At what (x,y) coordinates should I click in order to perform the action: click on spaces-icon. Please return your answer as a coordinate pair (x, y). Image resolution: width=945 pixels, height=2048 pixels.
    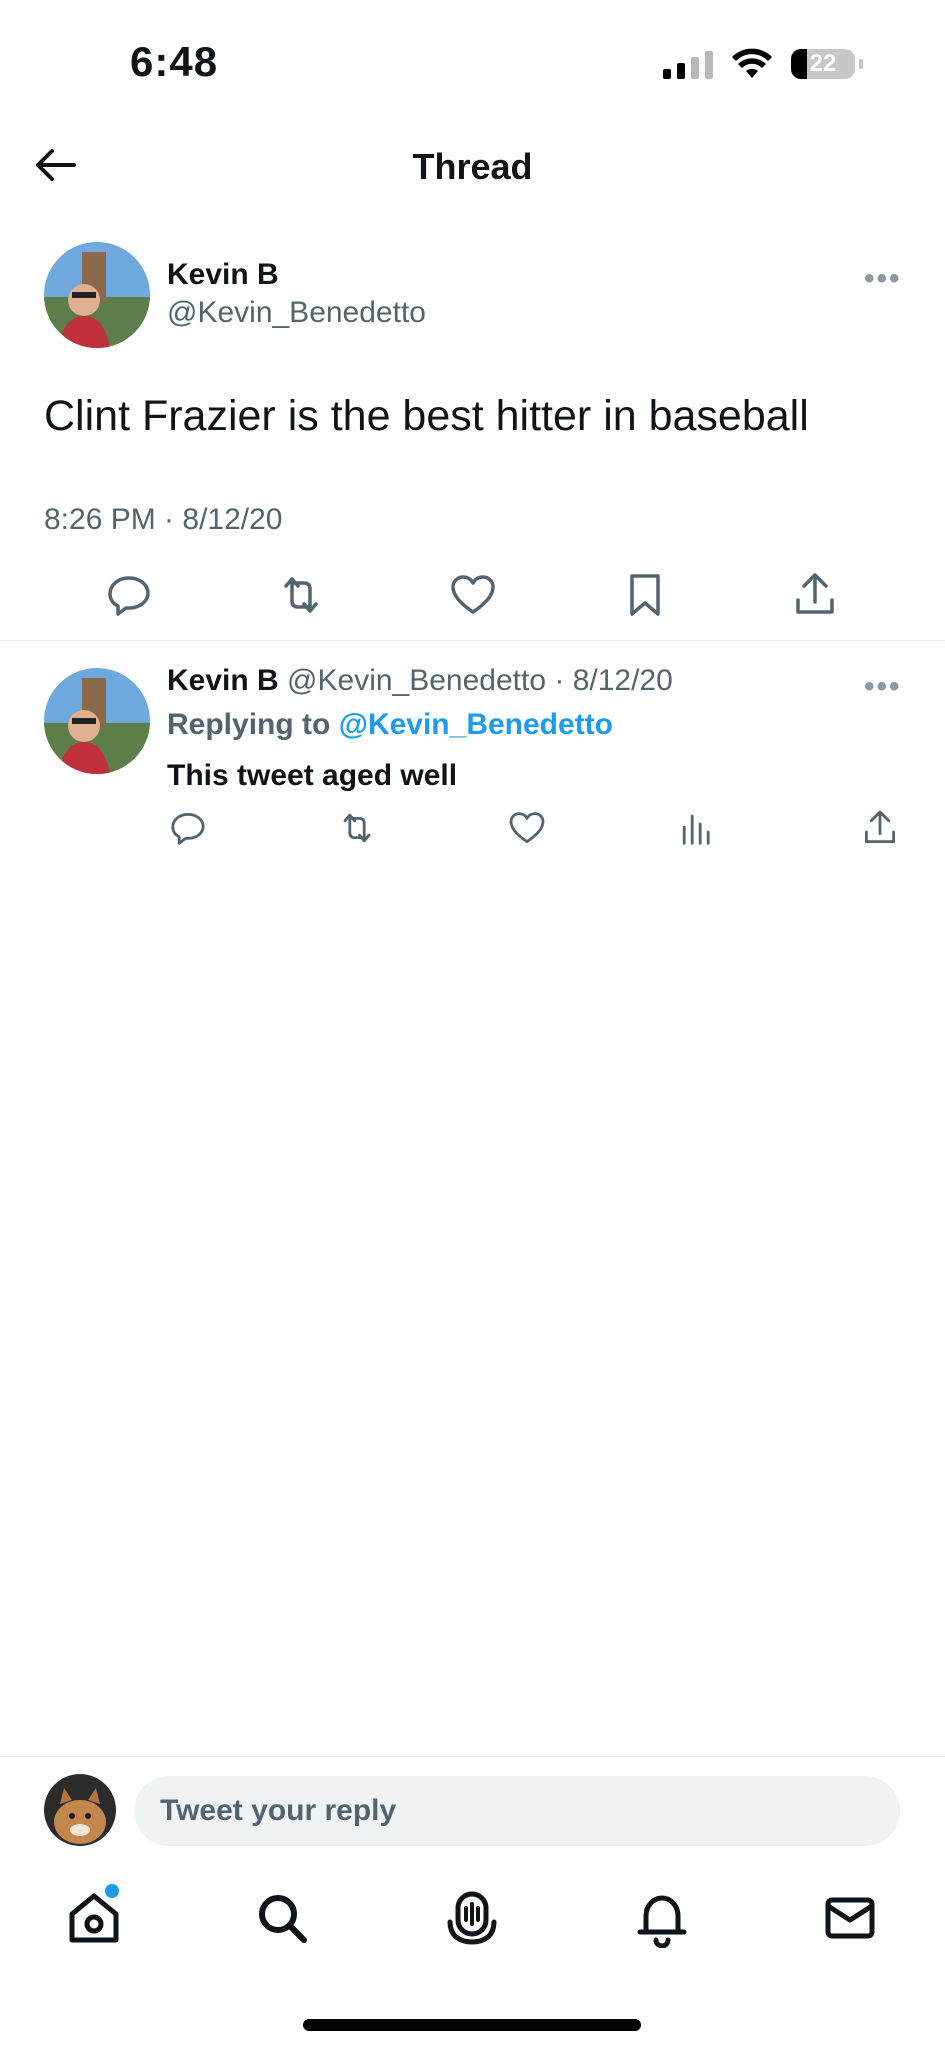
    Looking at the image, I should click on (472, 1918).